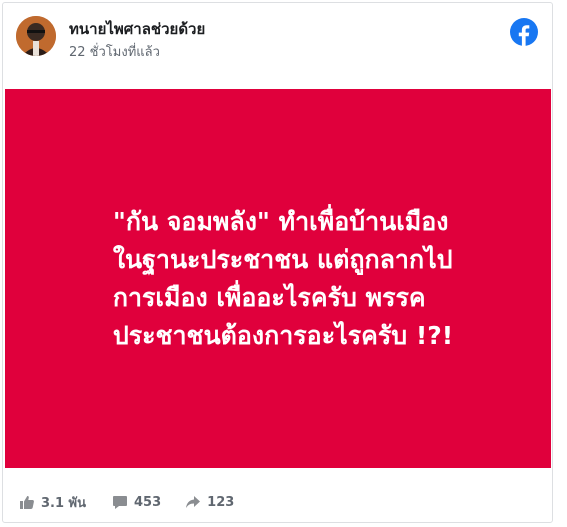 The width and height of the screenshot is (567, 527). I want to click on comments-count: 453, so click(136, 502).